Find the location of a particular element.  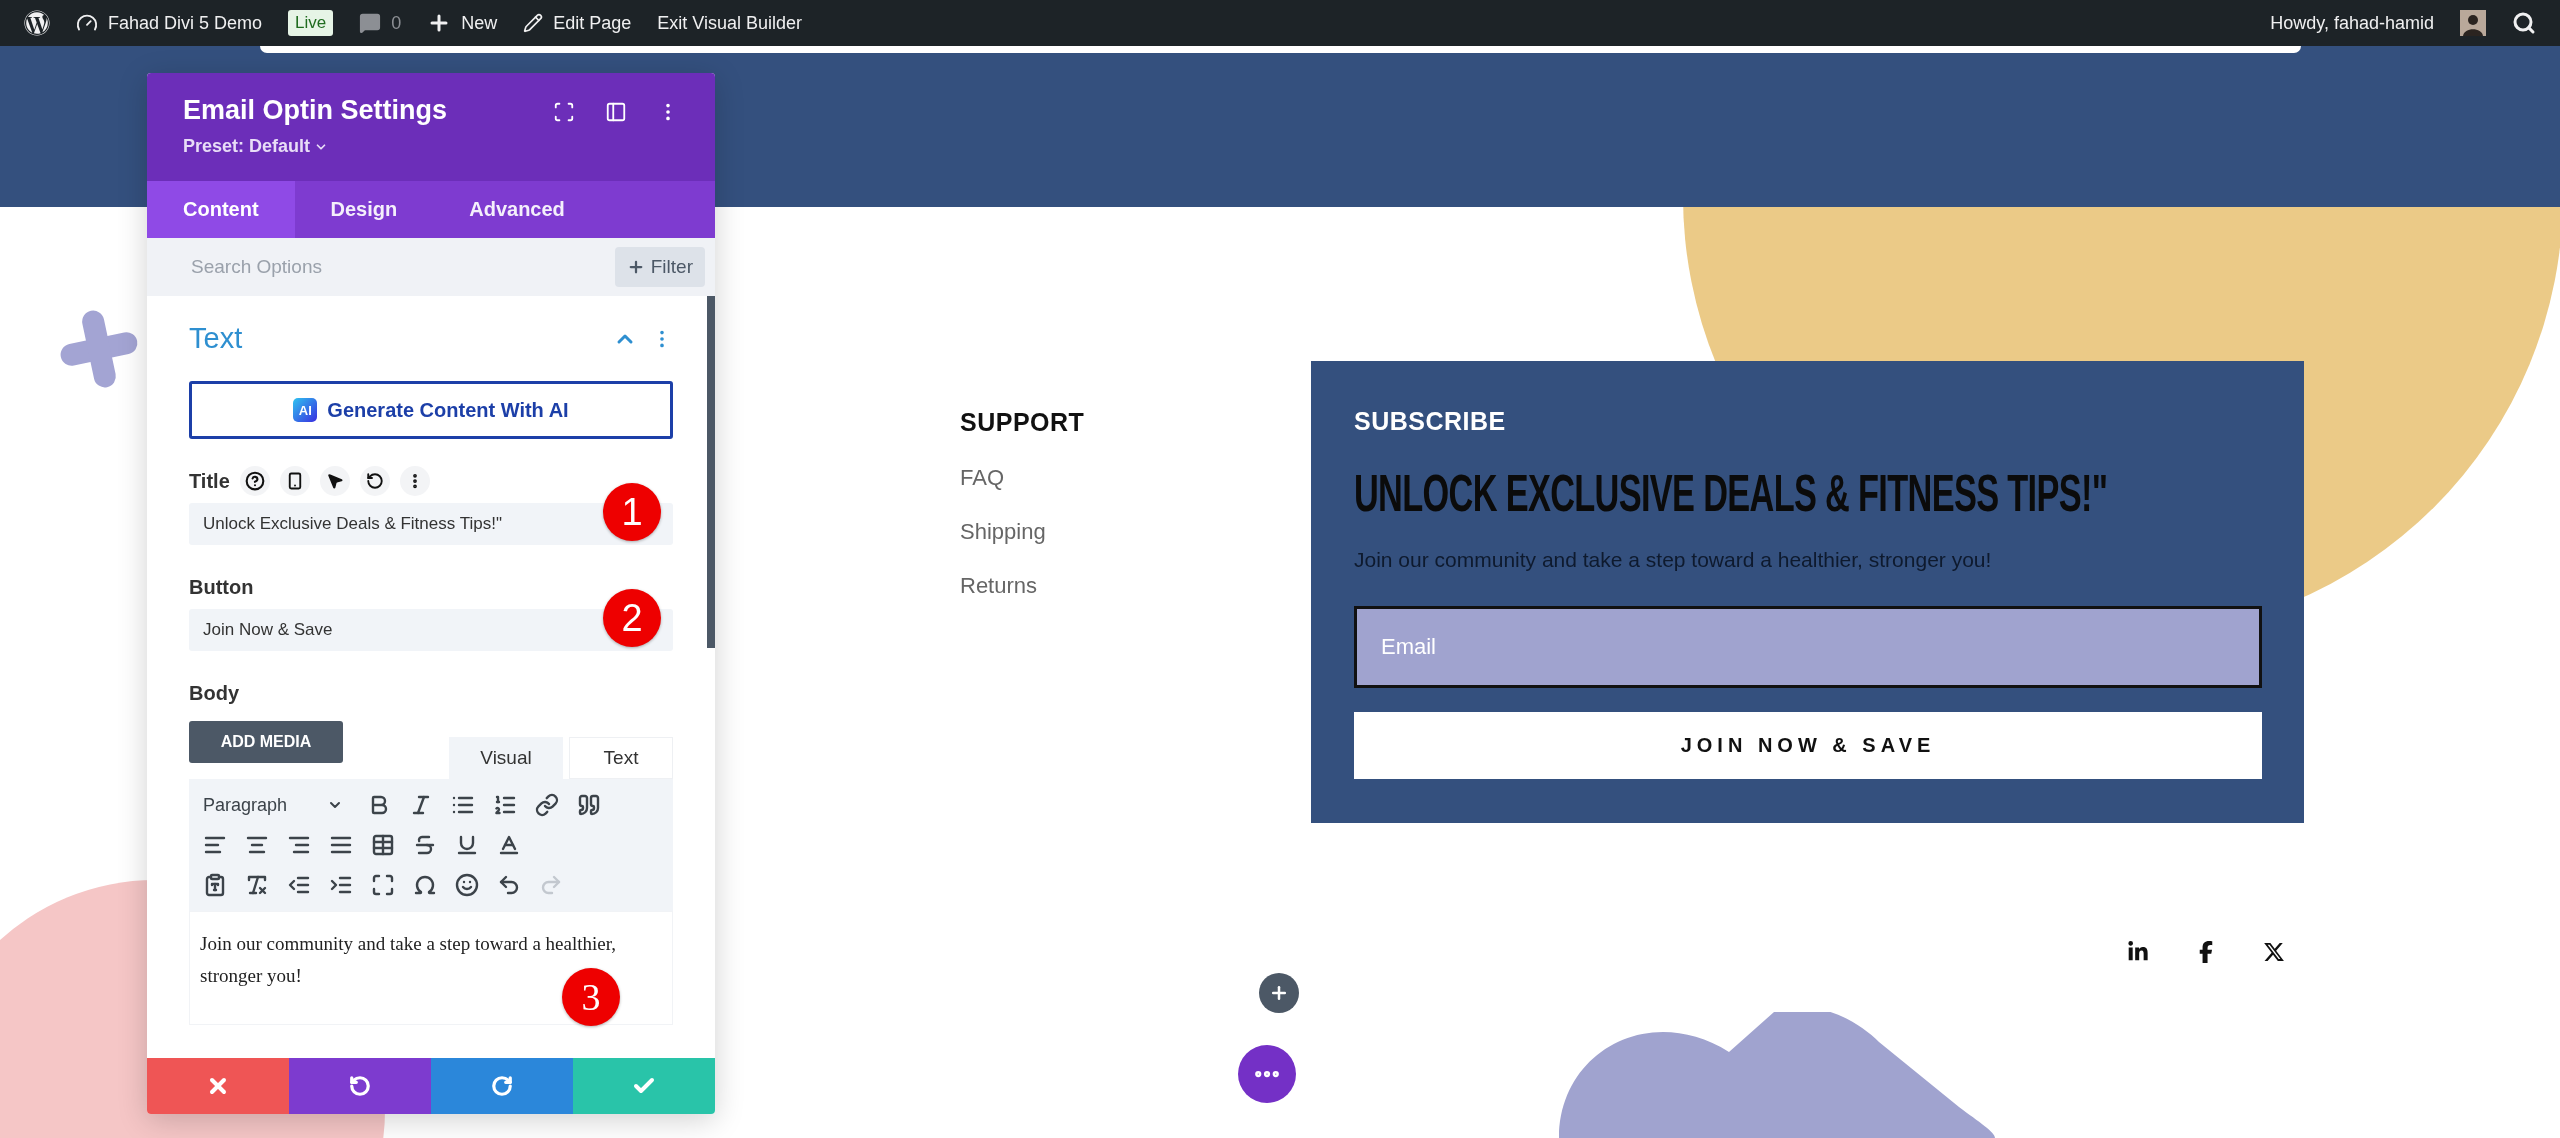

plus-icon is located at coordinates (1279, 993).